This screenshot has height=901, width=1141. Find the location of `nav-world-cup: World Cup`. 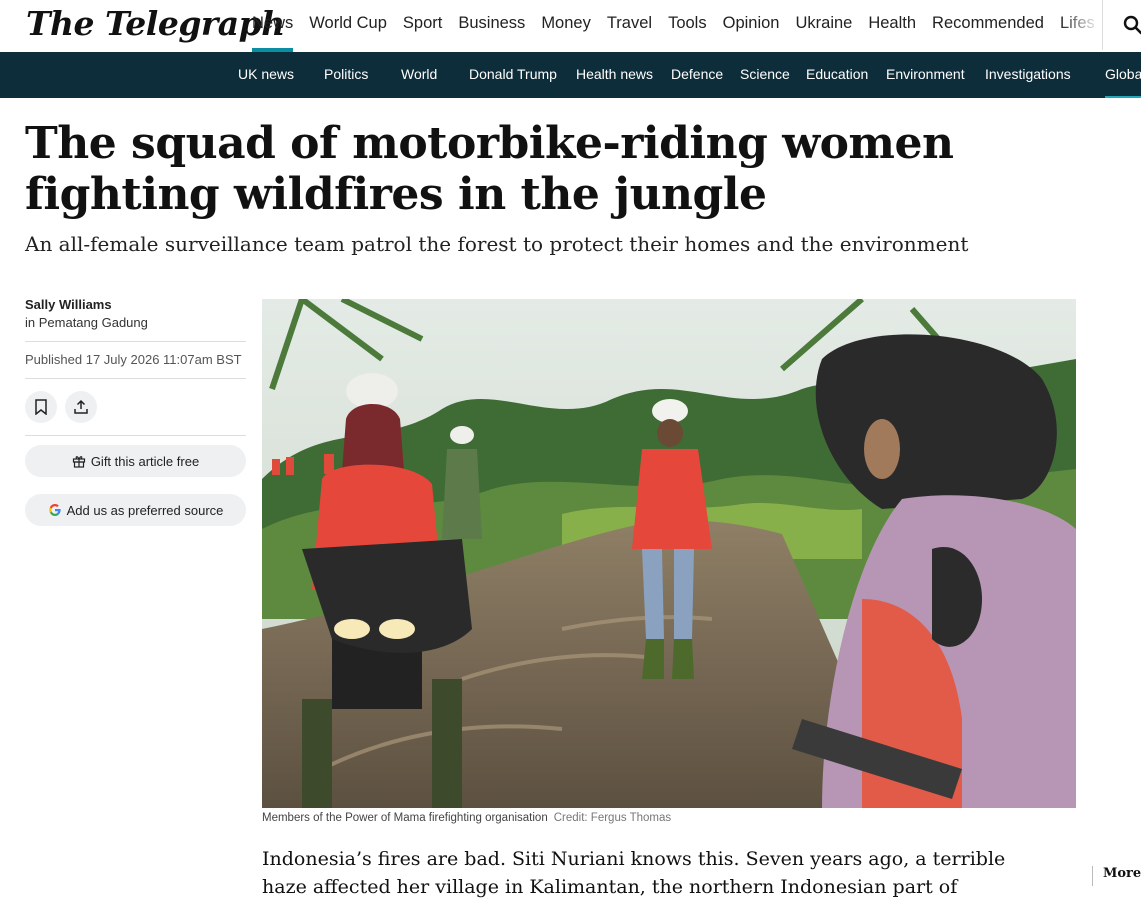

nav-world-cup: World Cup is located at coordinates (348, 26).